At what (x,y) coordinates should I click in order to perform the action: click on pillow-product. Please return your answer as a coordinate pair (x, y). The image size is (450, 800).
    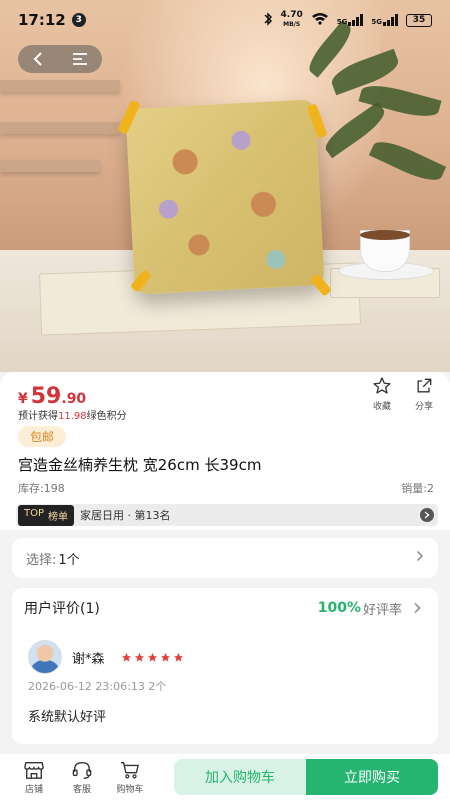
    Looking at the image, I should click on (225, 197).